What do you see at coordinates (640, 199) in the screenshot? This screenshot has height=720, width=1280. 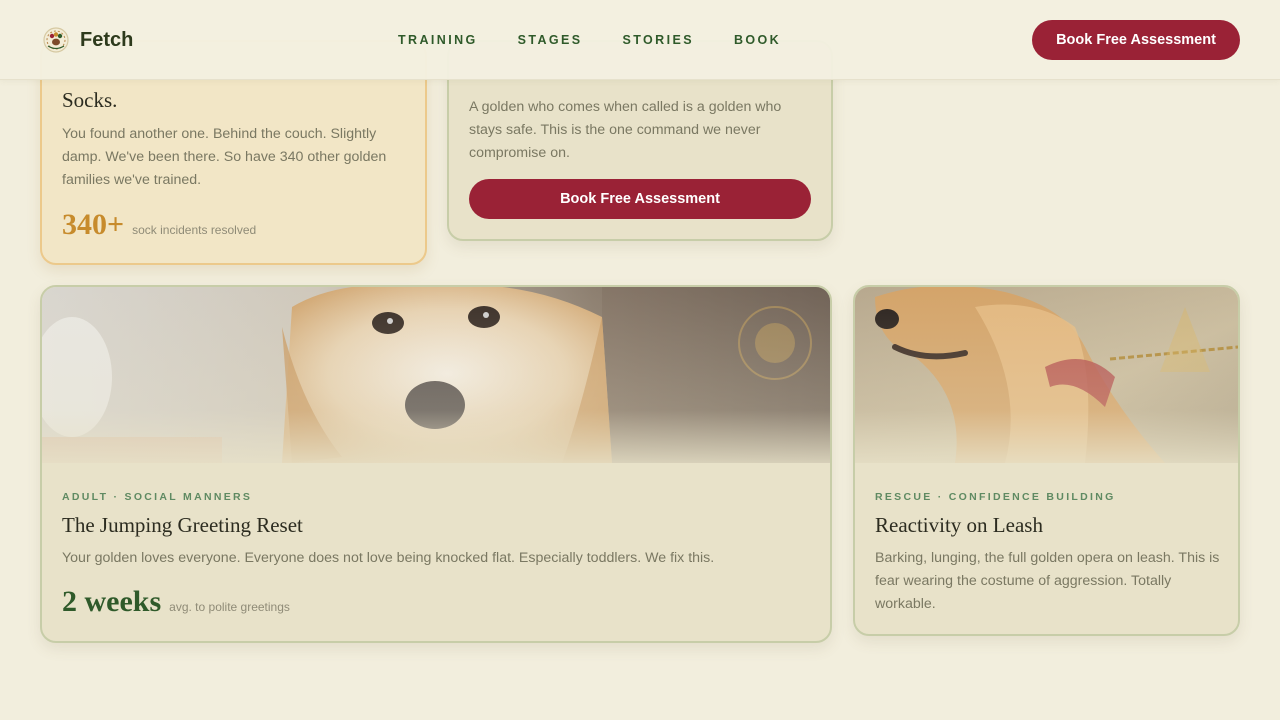 I see `book-assessment-card-button: Book Free Assessment` at bounding box center [640, 199].